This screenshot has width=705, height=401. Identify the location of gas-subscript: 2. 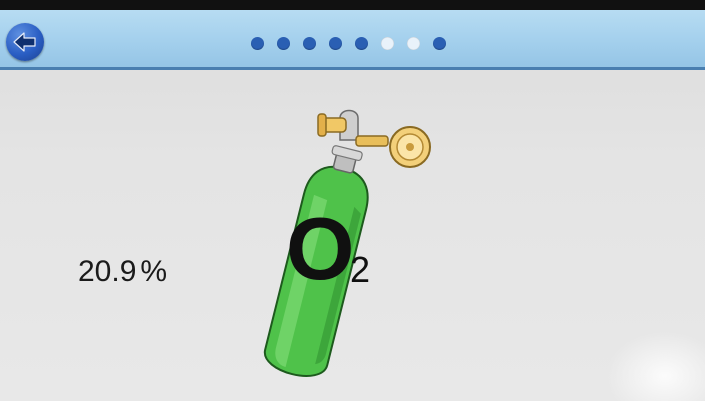
(360, 269).